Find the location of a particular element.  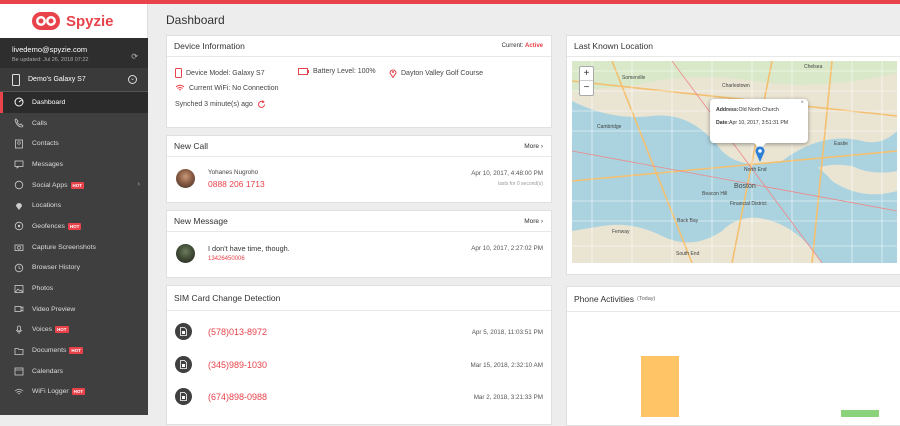

sim-number: (578)013-8972 is located at coordinates (238, 332).